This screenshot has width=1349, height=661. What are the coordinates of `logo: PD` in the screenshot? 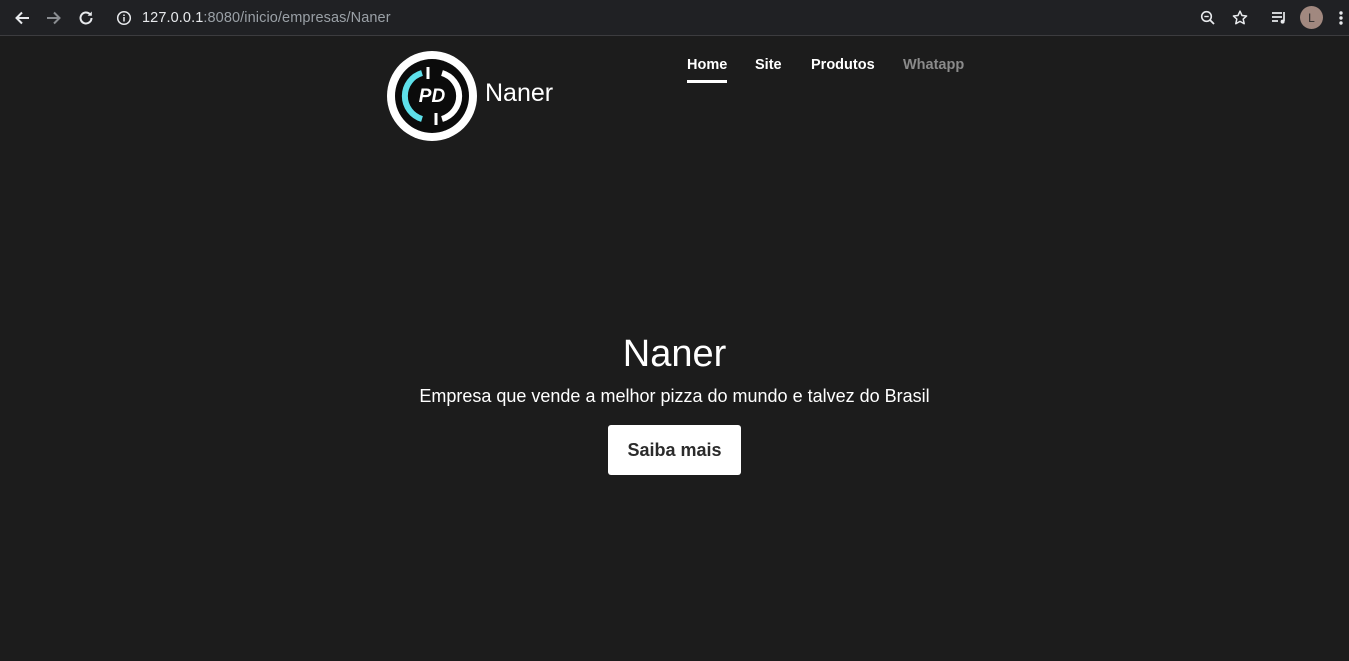 It's located at (432, 96).